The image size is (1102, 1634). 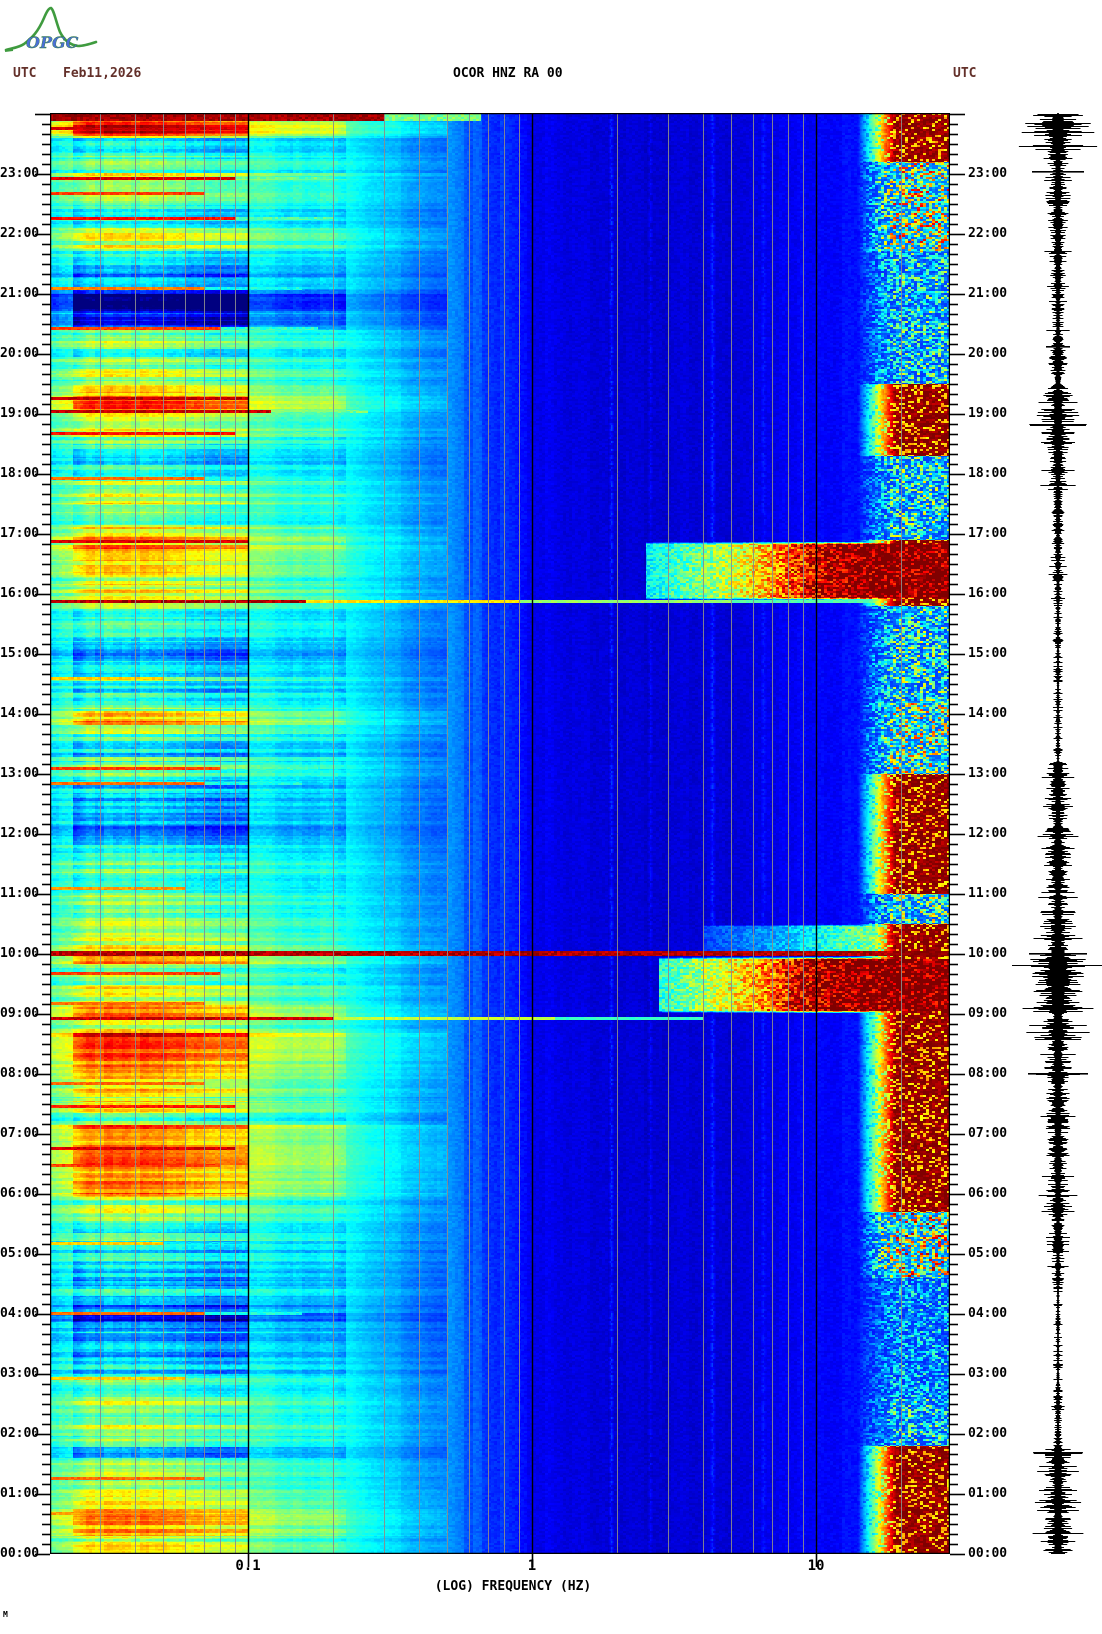 I want to click on corner-mark: M, so click(x=5, y=1614).